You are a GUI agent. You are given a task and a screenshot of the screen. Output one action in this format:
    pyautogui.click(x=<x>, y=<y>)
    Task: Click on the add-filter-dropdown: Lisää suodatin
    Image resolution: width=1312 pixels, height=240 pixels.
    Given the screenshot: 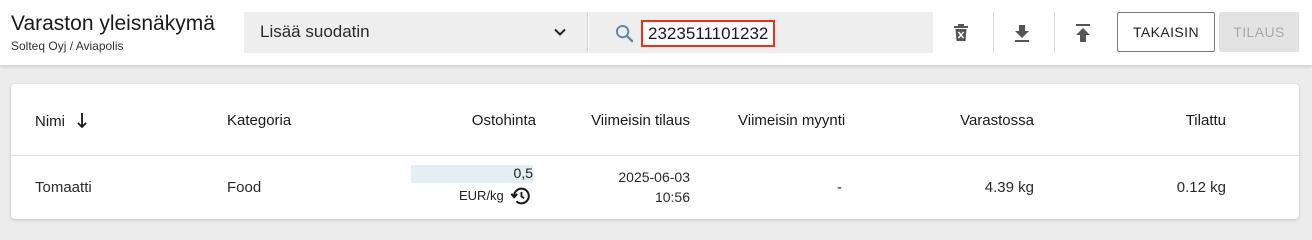 What is the action you would take?
    pyautogui.click(x=416, y=32)
    